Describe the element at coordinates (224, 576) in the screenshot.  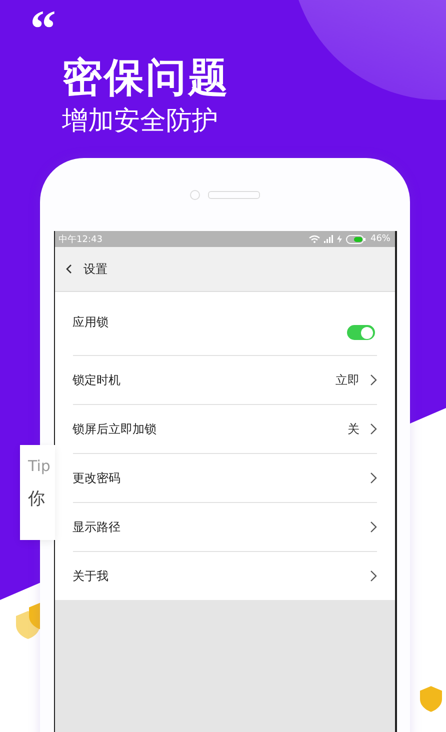
I see `settings-row: 关于我` at that location.